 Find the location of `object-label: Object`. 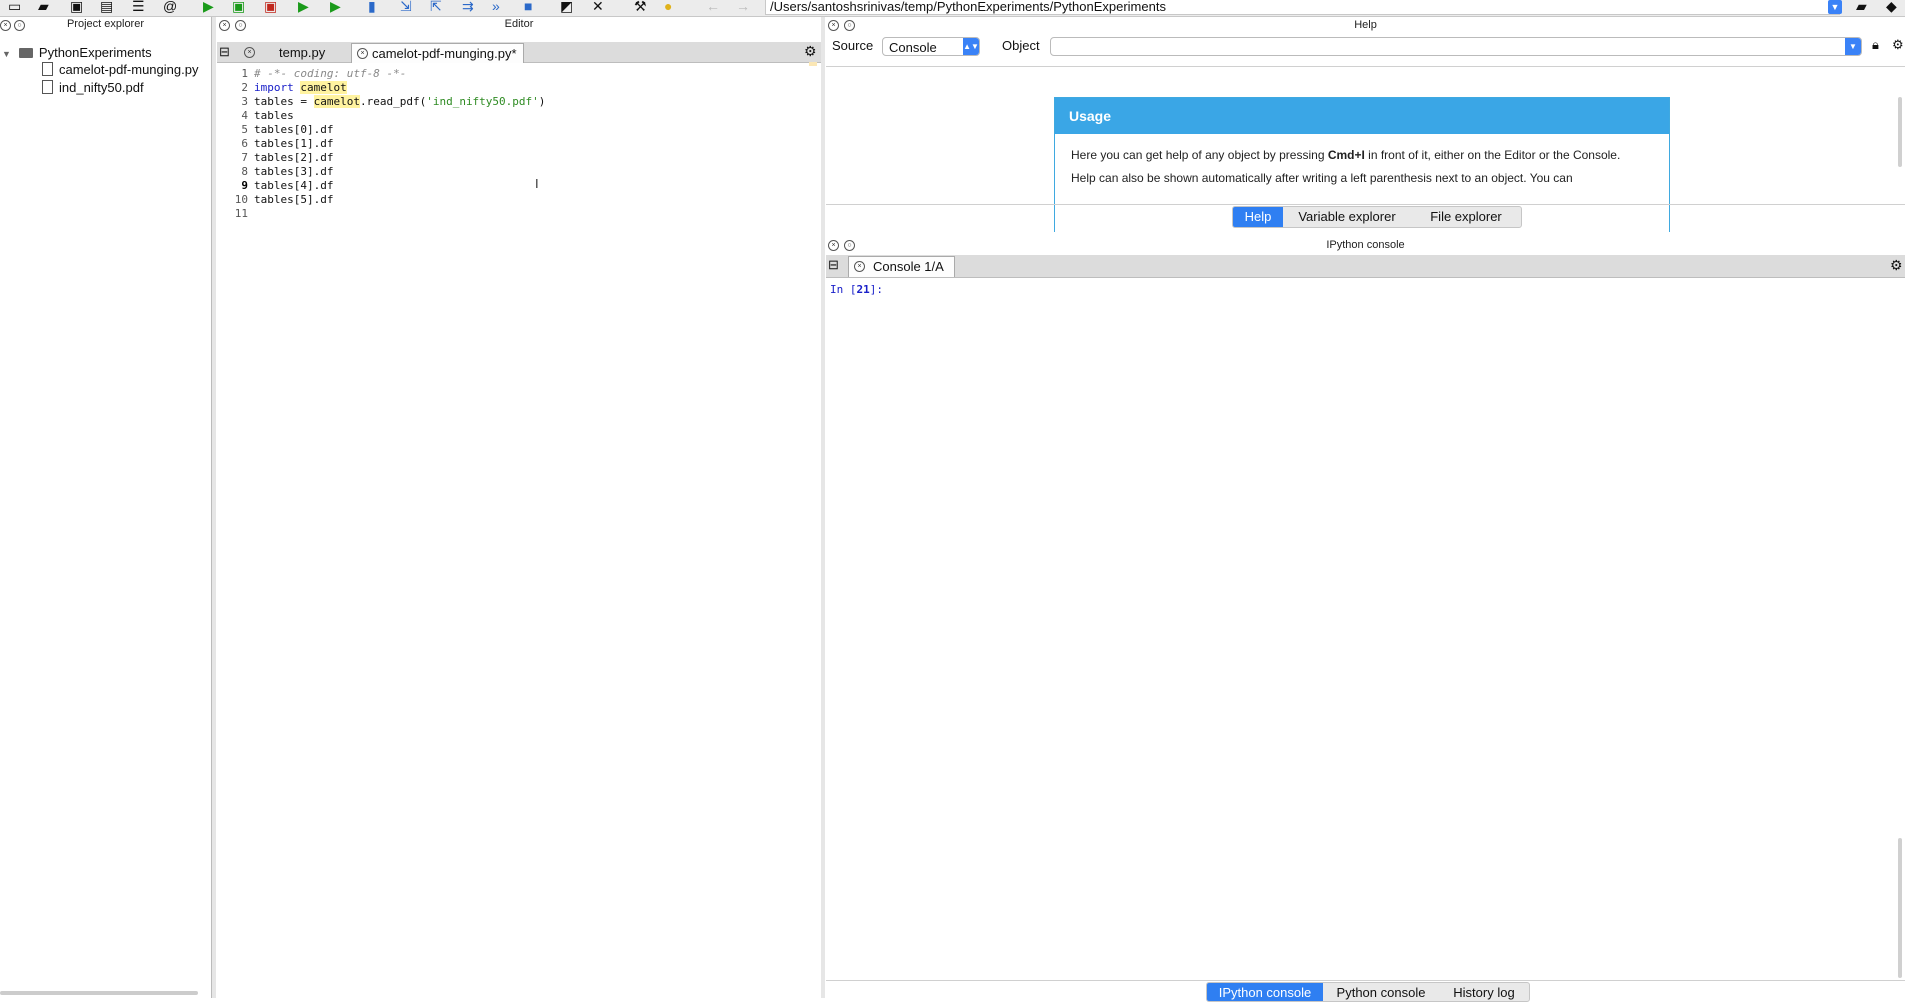

object-label: Object is located at coordinates (1021, 45).